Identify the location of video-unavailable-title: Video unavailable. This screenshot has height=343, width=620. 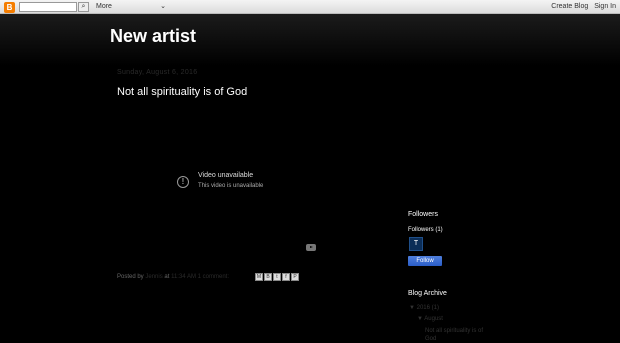
(226, 175).